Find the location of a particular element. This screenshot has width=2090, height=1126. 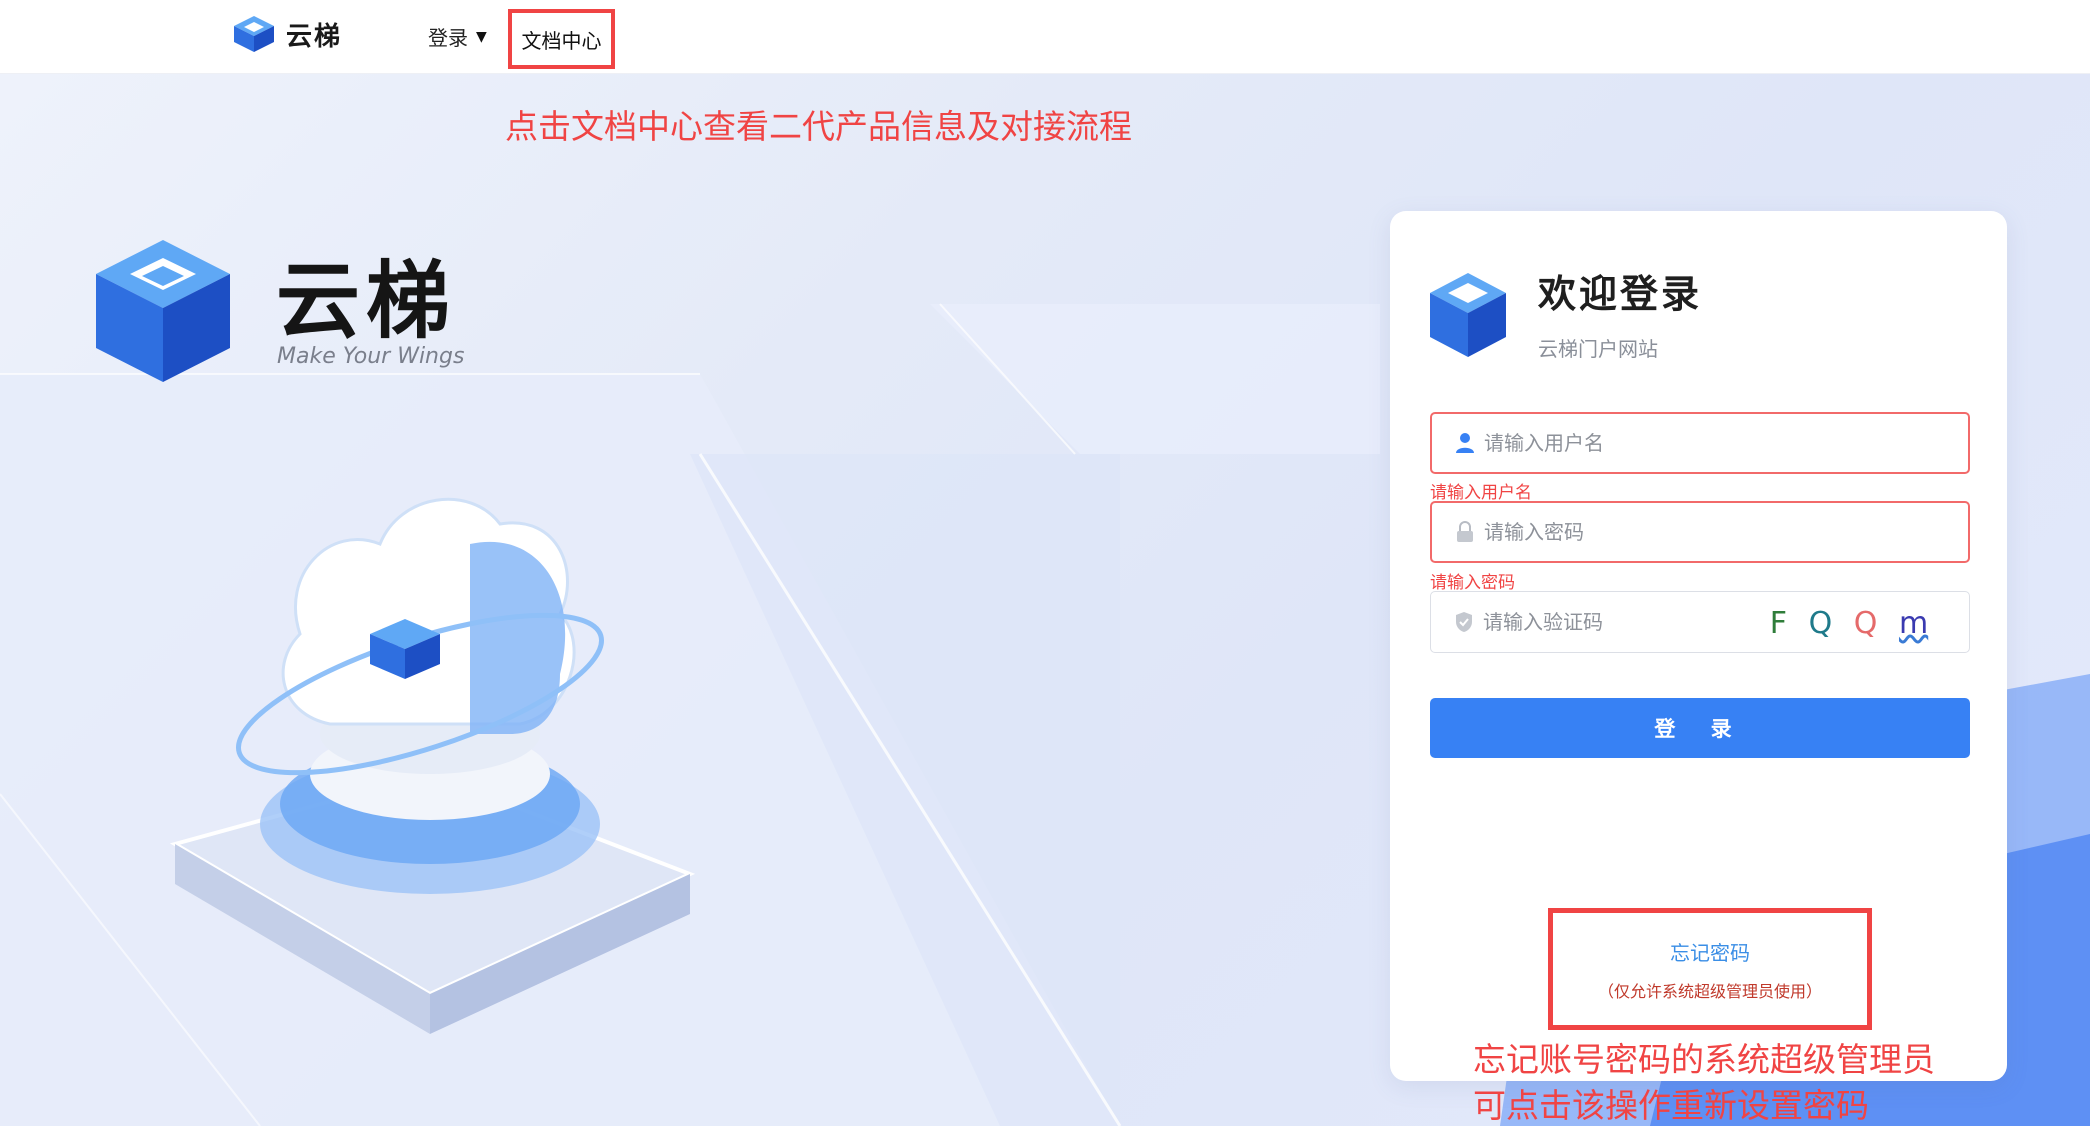

captcha-field: F Q Q m is located at coordinates (1700, 622).